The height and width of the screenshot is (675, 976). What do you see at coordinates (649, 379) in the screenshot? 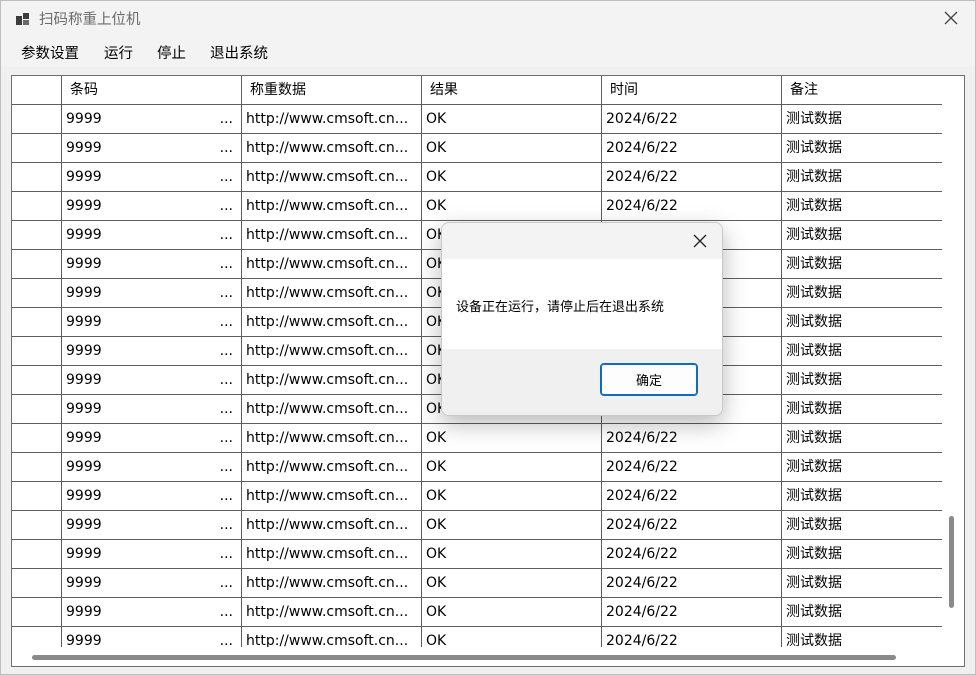
I see `ok-button: 确定` at bounding box center [649, 379].